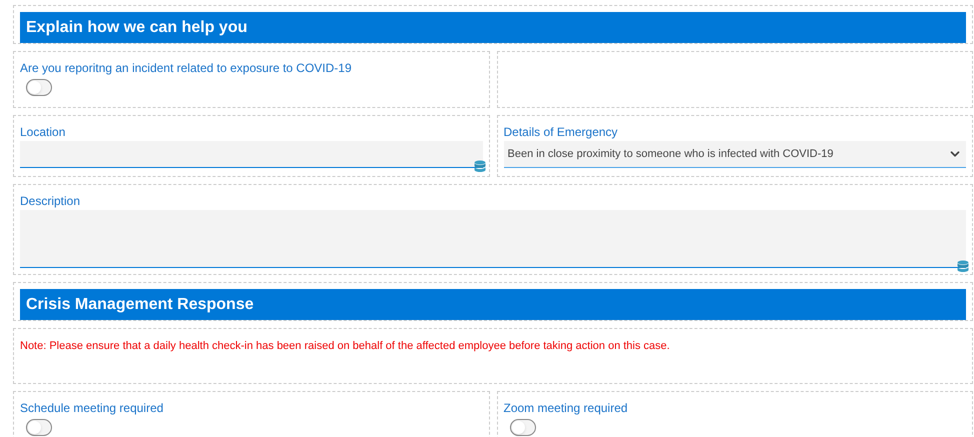 Image resolution: width=974 pixels, height=437 pixels. I want to click on section-header: Explain how we can help you, so click(493, 27).